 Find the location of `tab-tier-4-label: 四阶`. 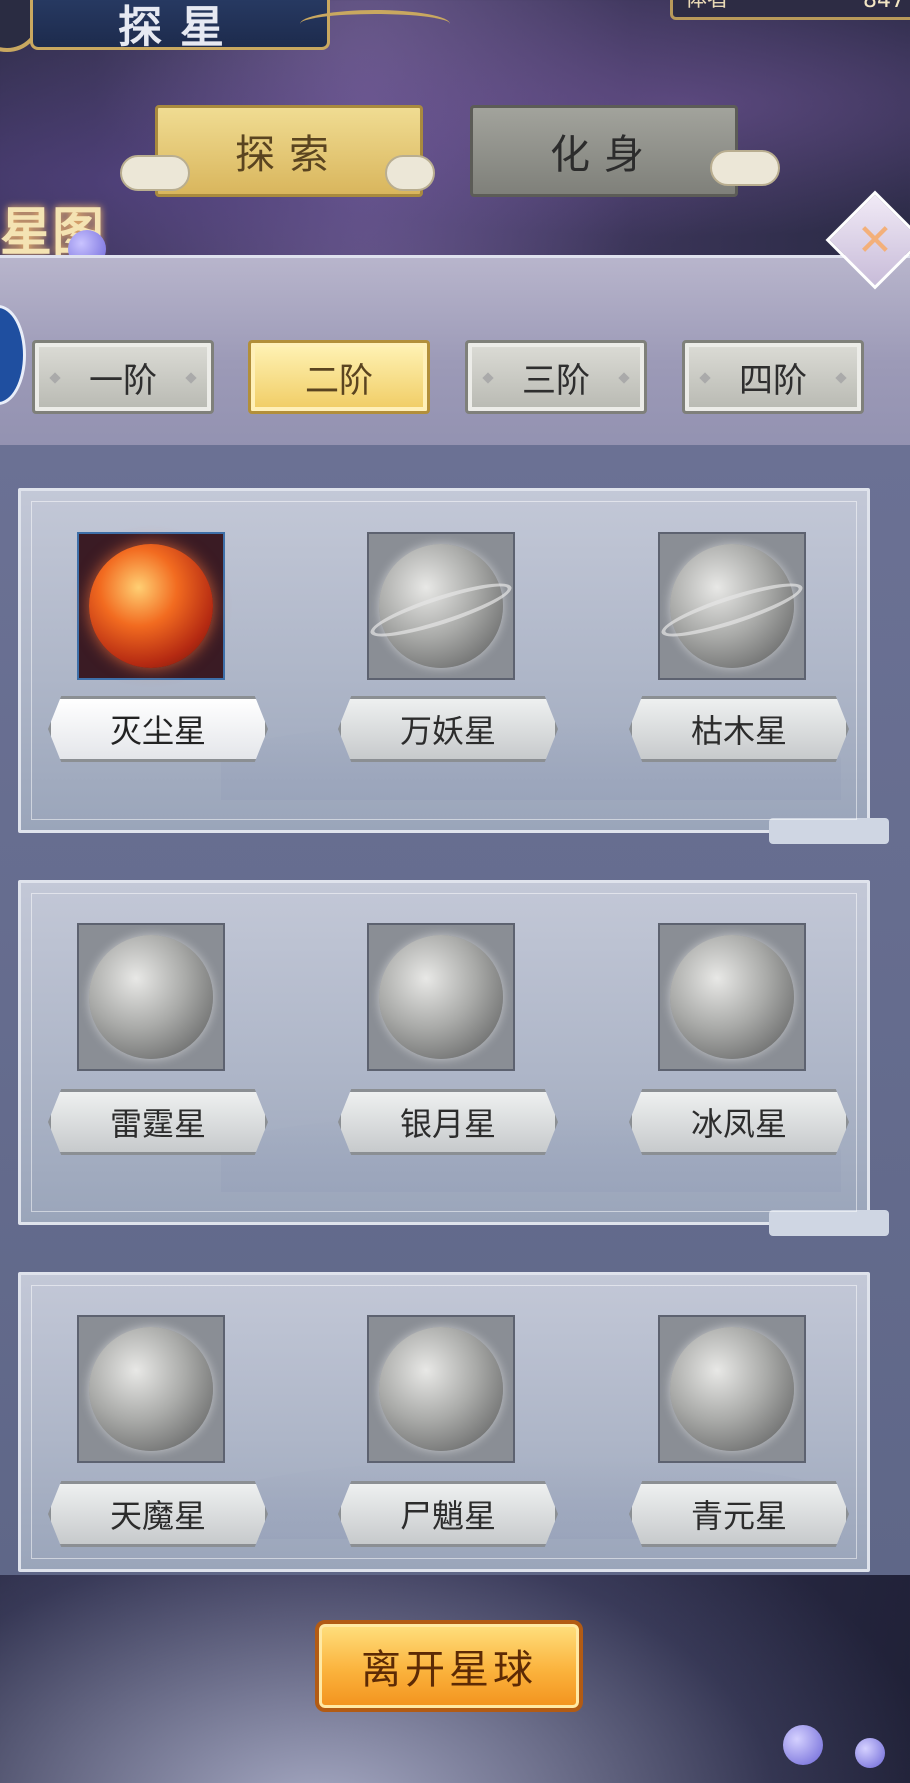

tab-tier-4-label: 四阶 is located at coordinates (773, 380).